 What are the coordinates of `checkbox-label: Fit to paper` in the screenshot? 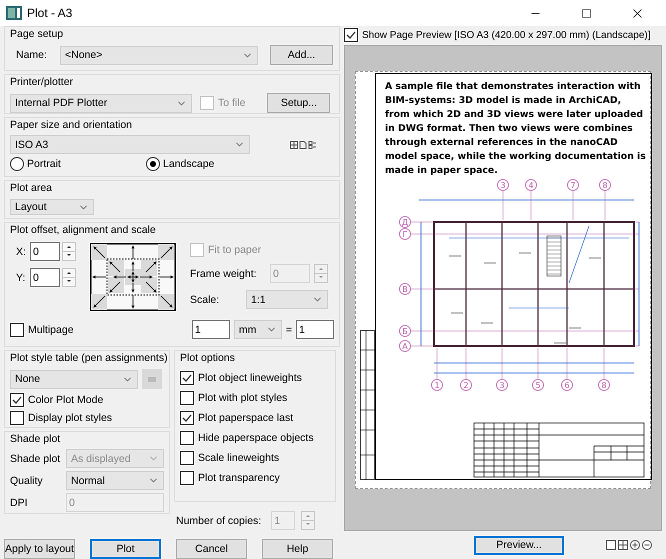 It's located at (235, 250).